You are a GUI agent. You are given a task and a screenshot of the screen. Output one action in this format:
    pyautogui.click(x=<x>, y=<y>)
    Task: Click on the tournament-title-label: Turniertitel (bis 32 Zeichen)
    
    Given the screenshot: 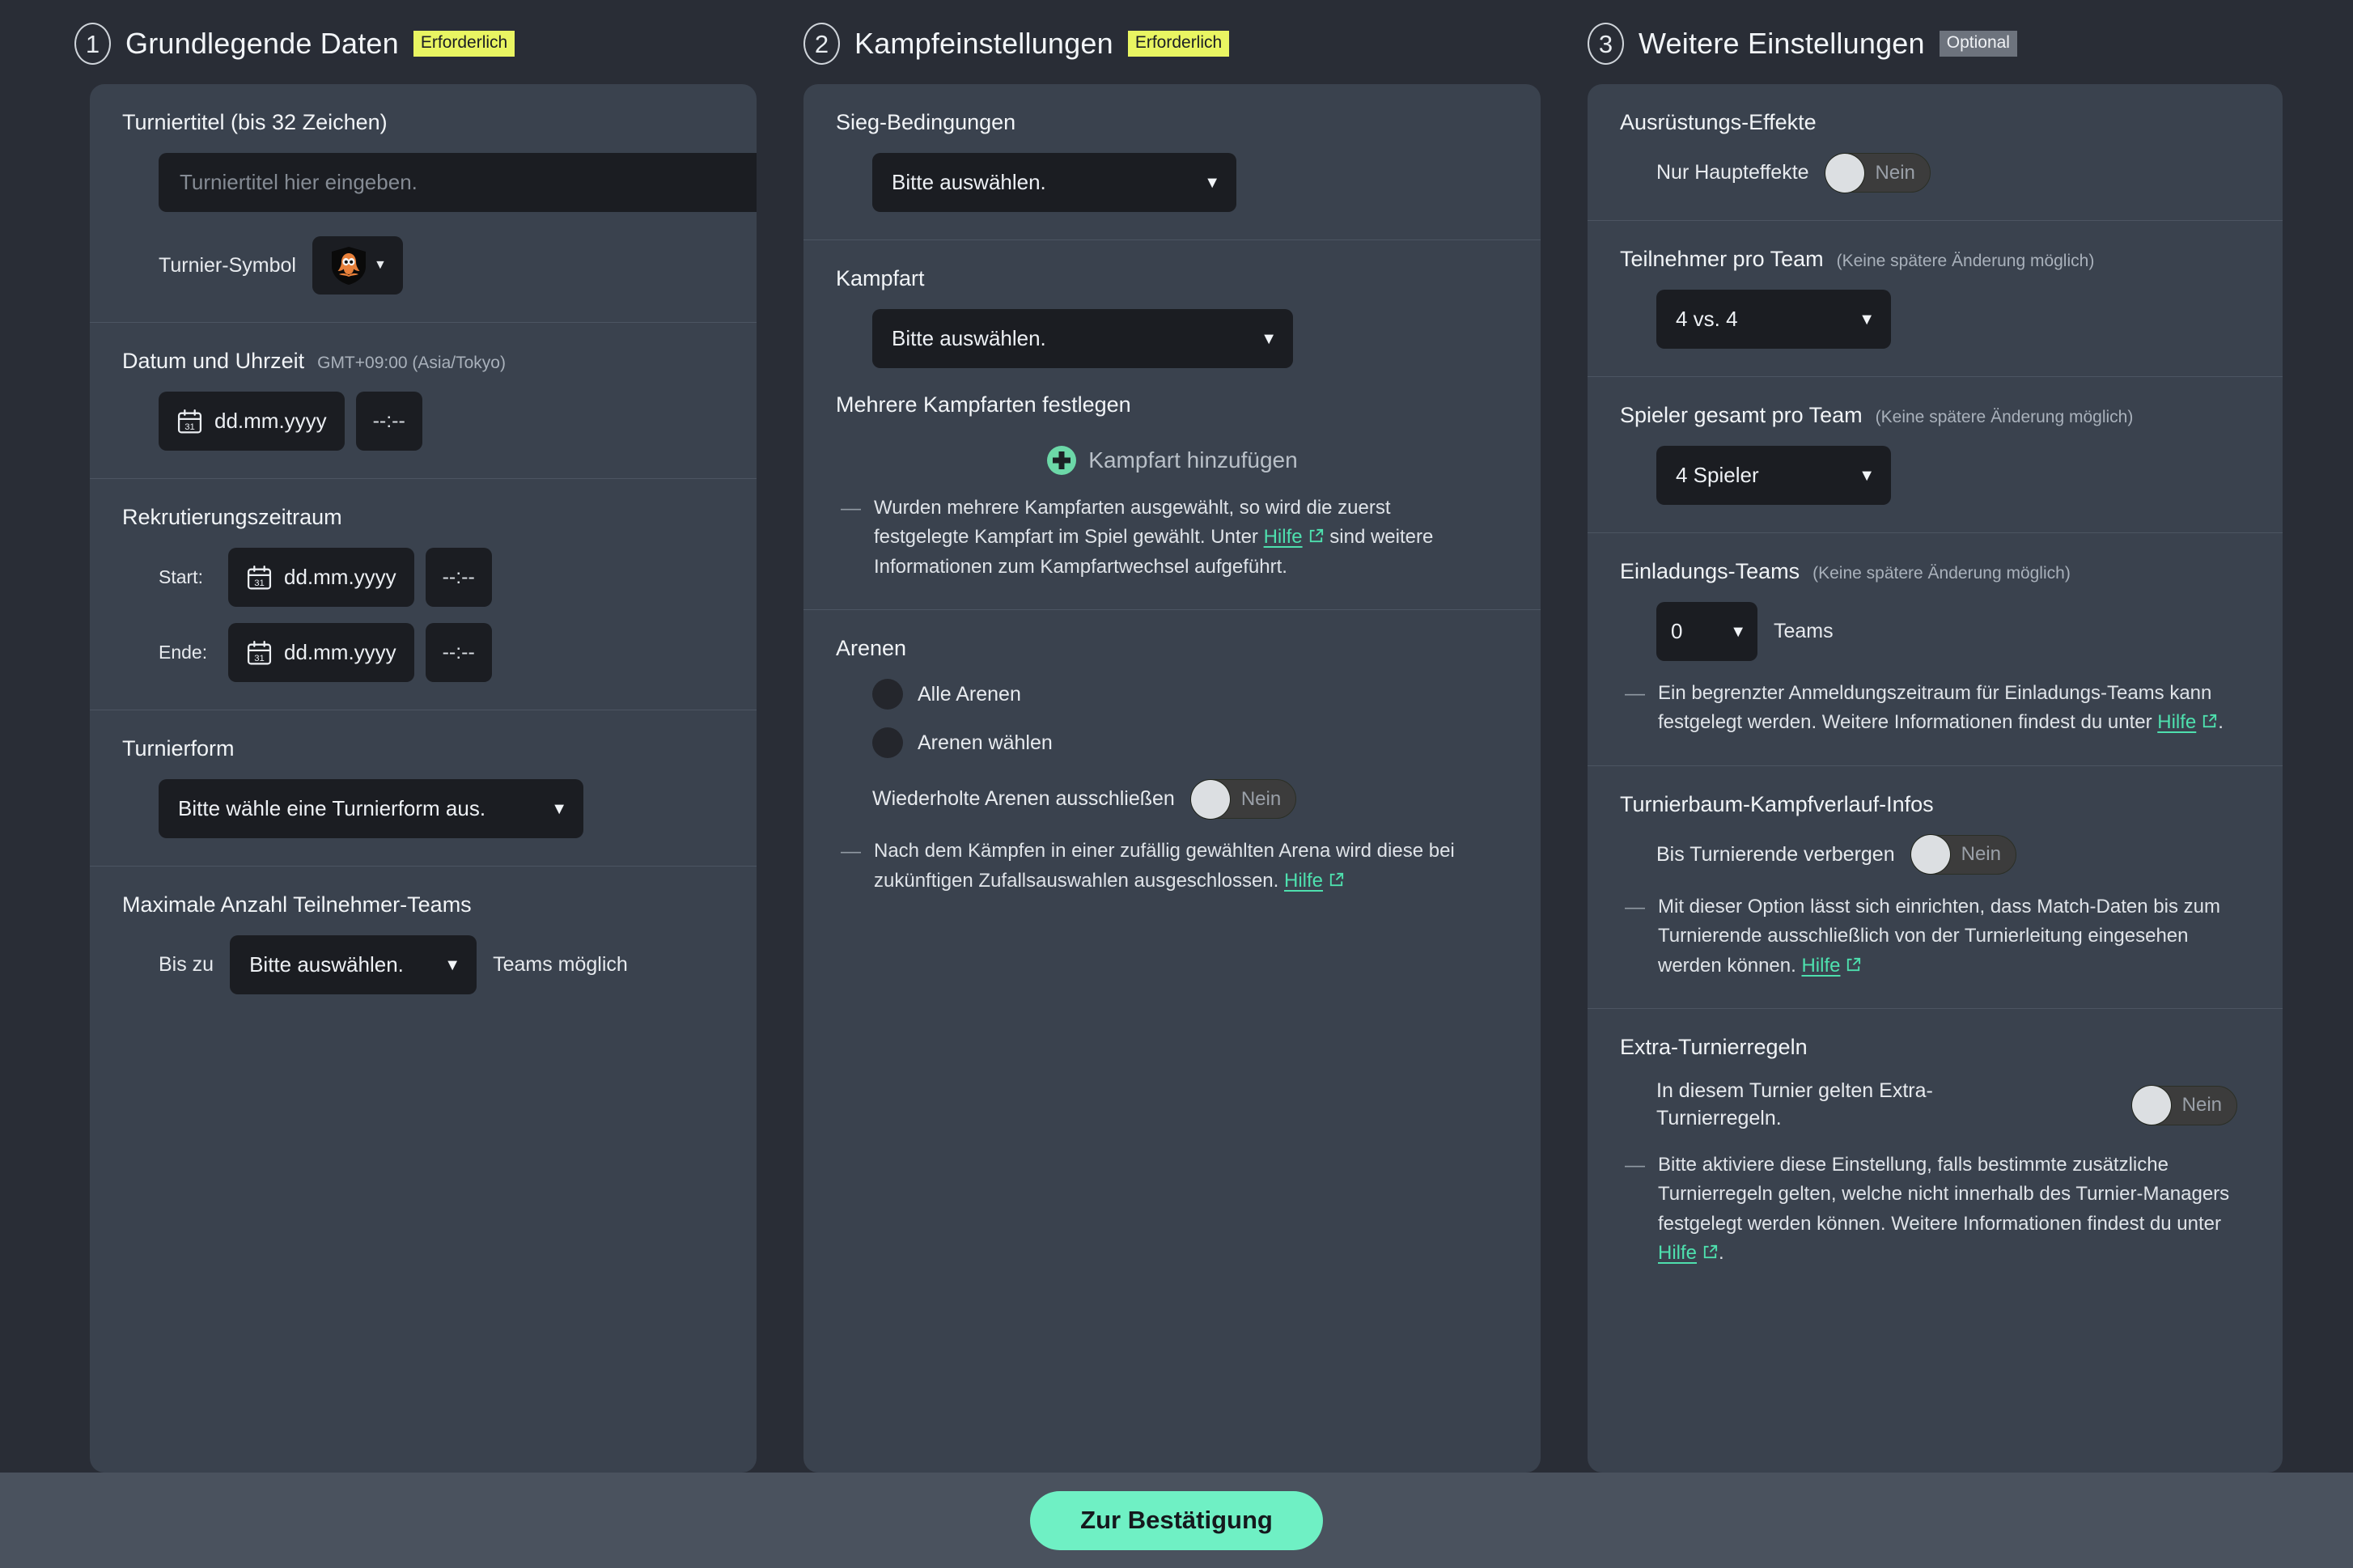 What is the action you would take?
    pyautogui.click(x=255, y=122)
    